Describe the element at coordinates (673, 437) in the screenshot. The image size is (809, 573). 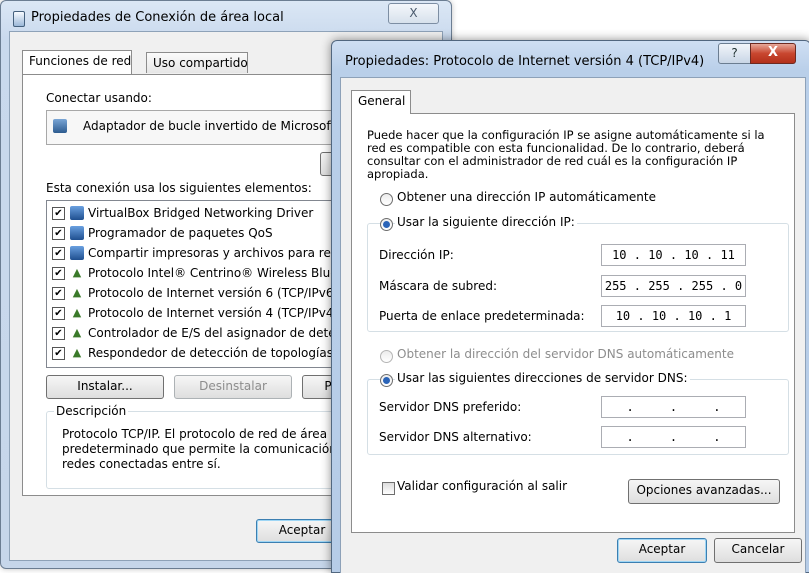
I see `dns-alternate-field: . . .` at that location.